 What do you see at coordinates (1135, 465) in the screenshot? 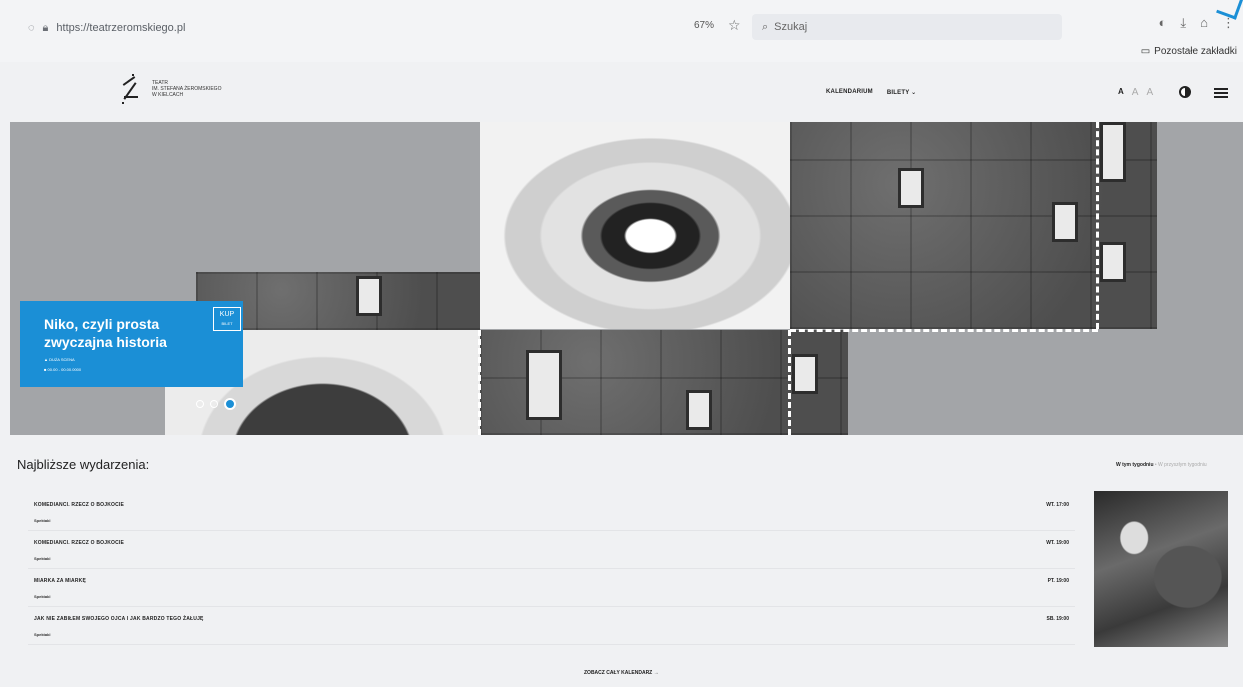
I see `filter-this-week: W tym tygodniu` at bounding box center [1135, 465].